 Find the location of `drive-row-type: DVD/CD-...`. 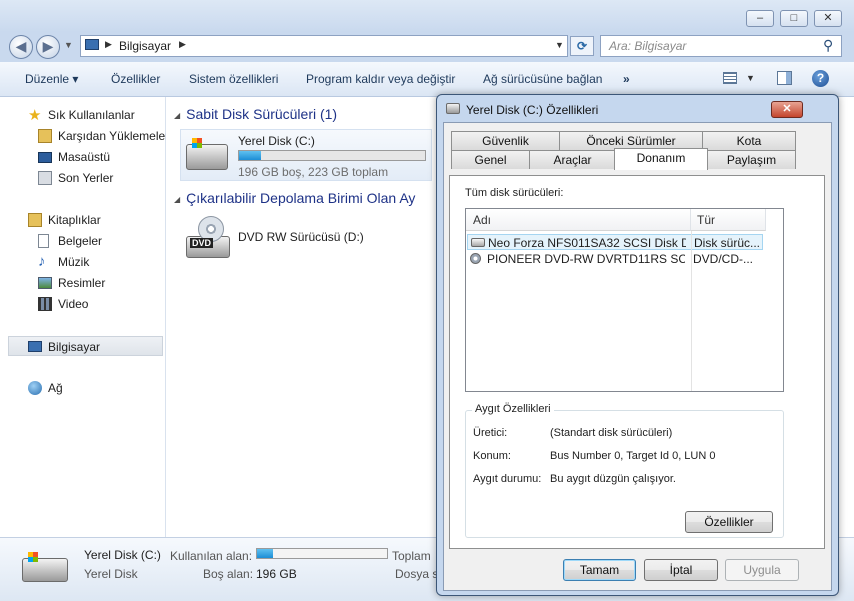

drive-row-type: DVD/CD-... is located at coordinates (723, 259).